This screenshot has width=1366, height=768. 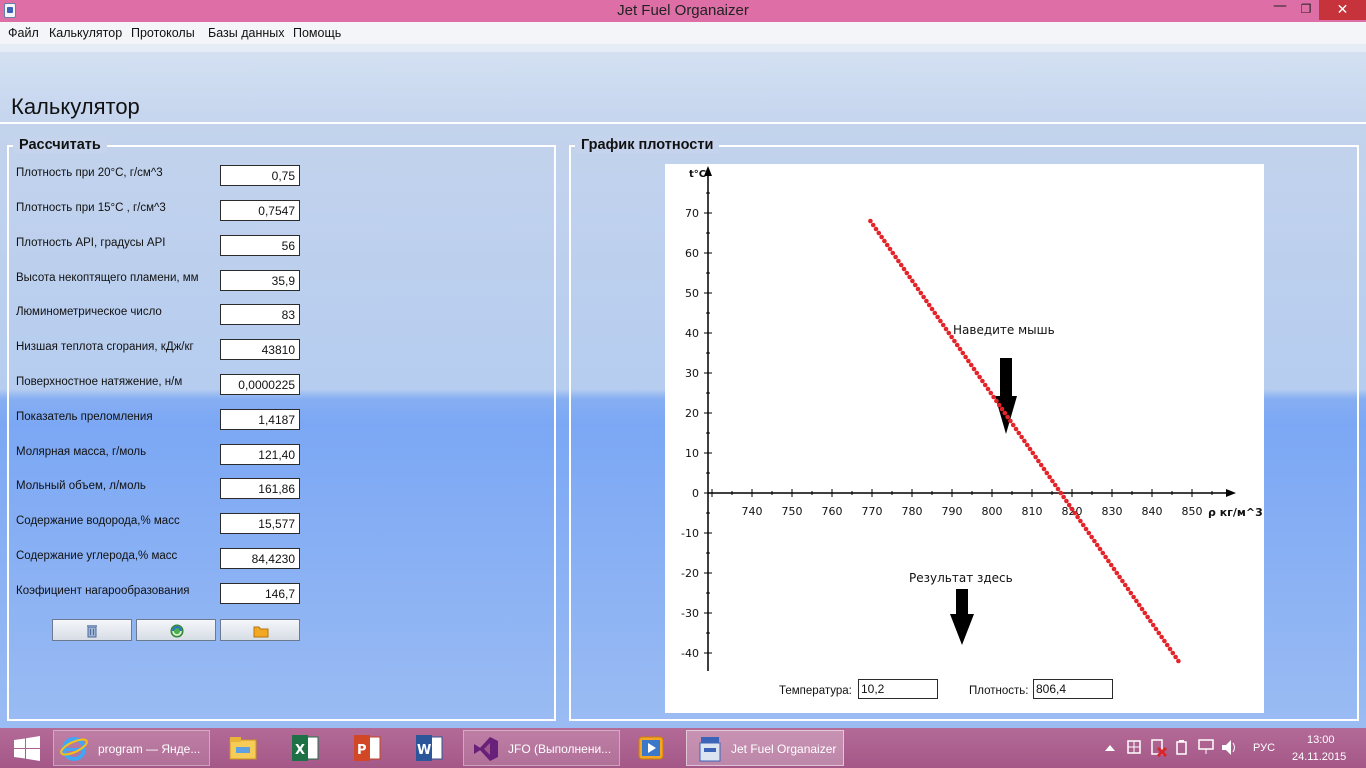 What do you see at coordinates (912, 511) in the screenshot?
I see `x-tick-label: 780` at bounding box center [912, 511].